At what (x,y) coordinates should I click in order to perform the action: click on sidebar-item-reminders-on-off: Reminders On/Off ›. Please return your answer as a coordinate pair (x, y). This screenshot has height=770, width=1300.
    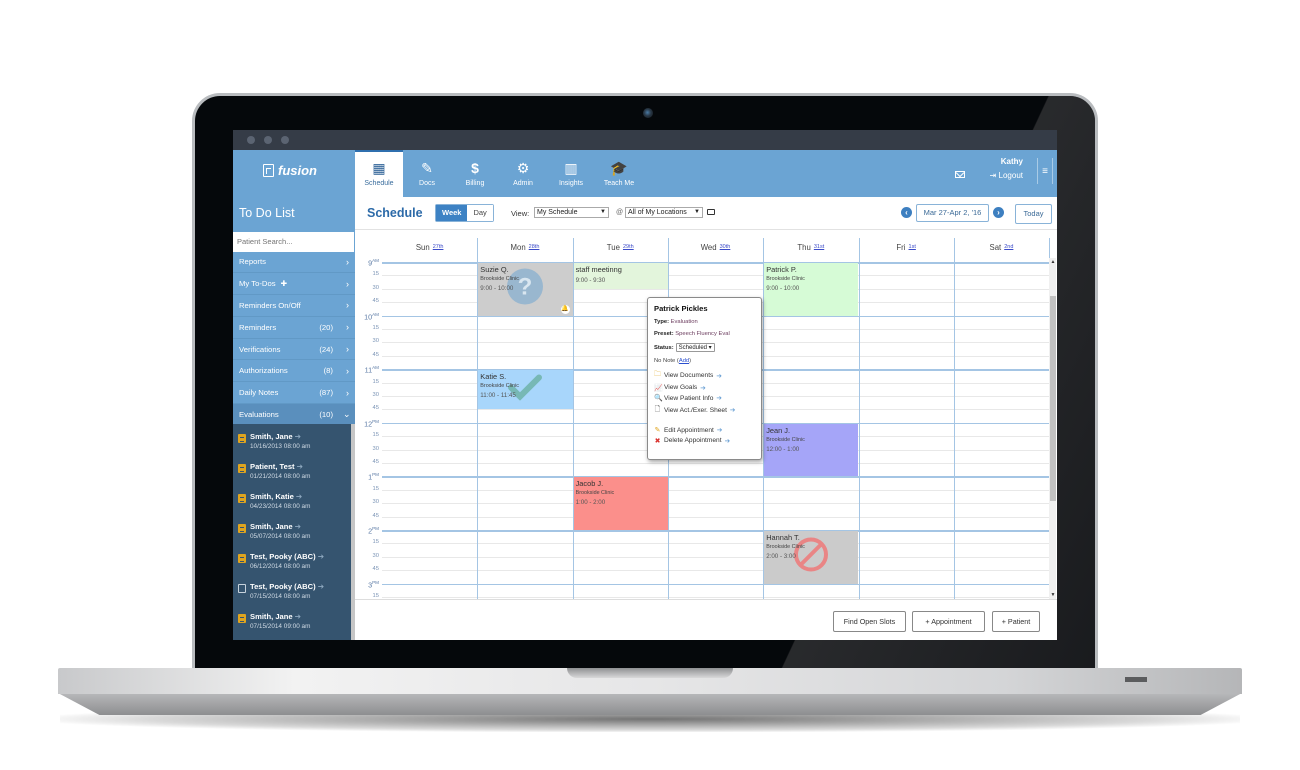
    Looking at the image, I should click on (294, 306).